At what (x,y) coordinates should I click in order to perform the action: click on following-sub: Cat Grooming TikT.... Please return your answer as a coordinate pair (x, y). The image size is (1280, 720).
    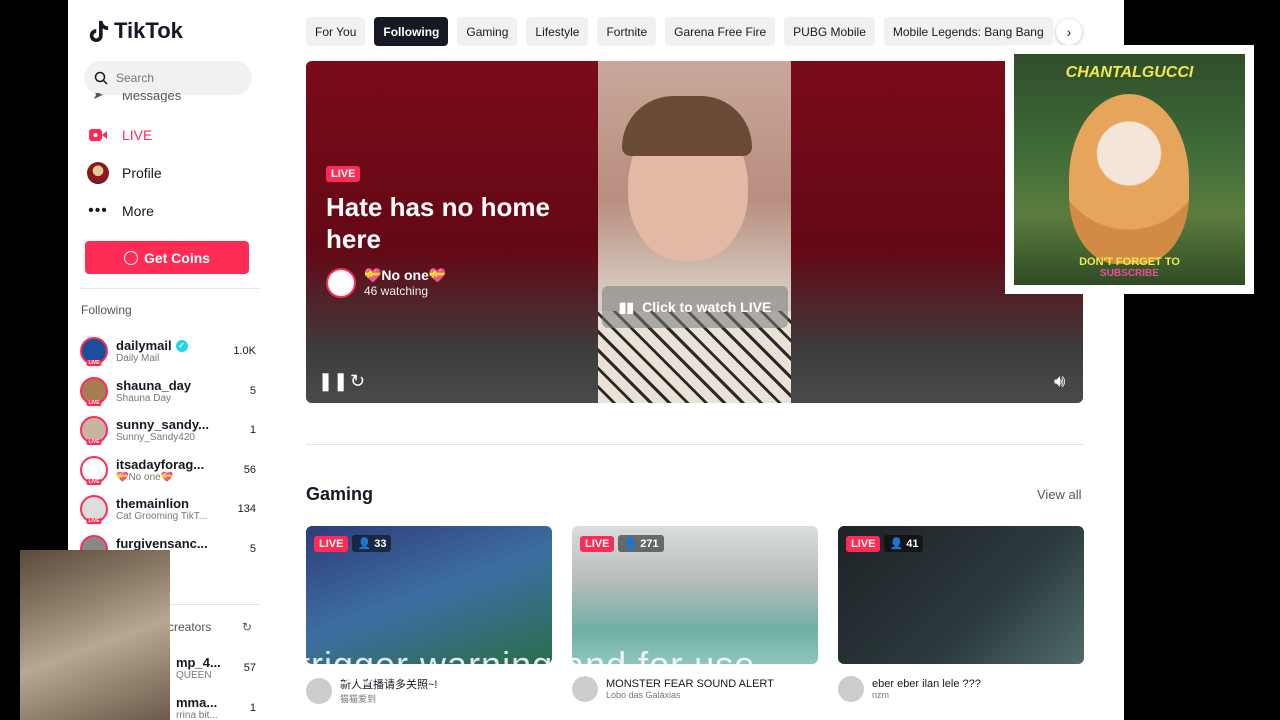
    Looking at the image, I should click on (162, 516).